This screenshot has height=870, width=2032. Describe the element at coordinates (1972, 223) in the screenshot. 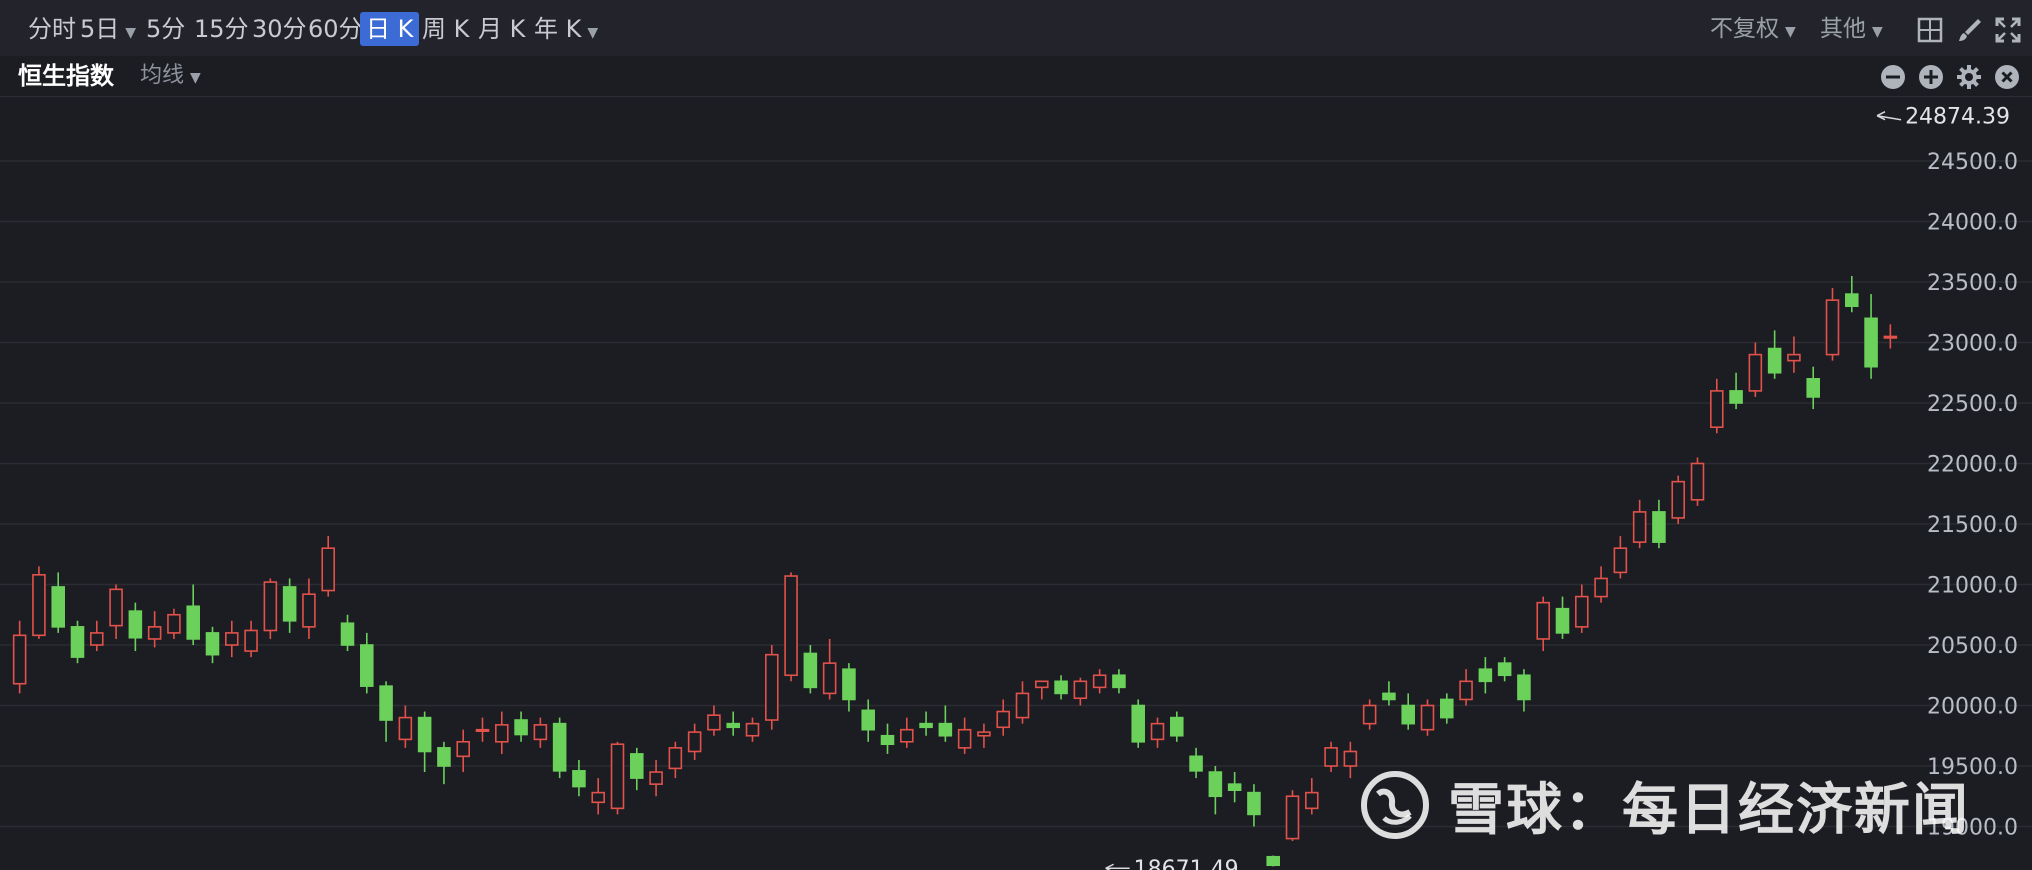

I see `y-tick-label: 24000.0` at that location.